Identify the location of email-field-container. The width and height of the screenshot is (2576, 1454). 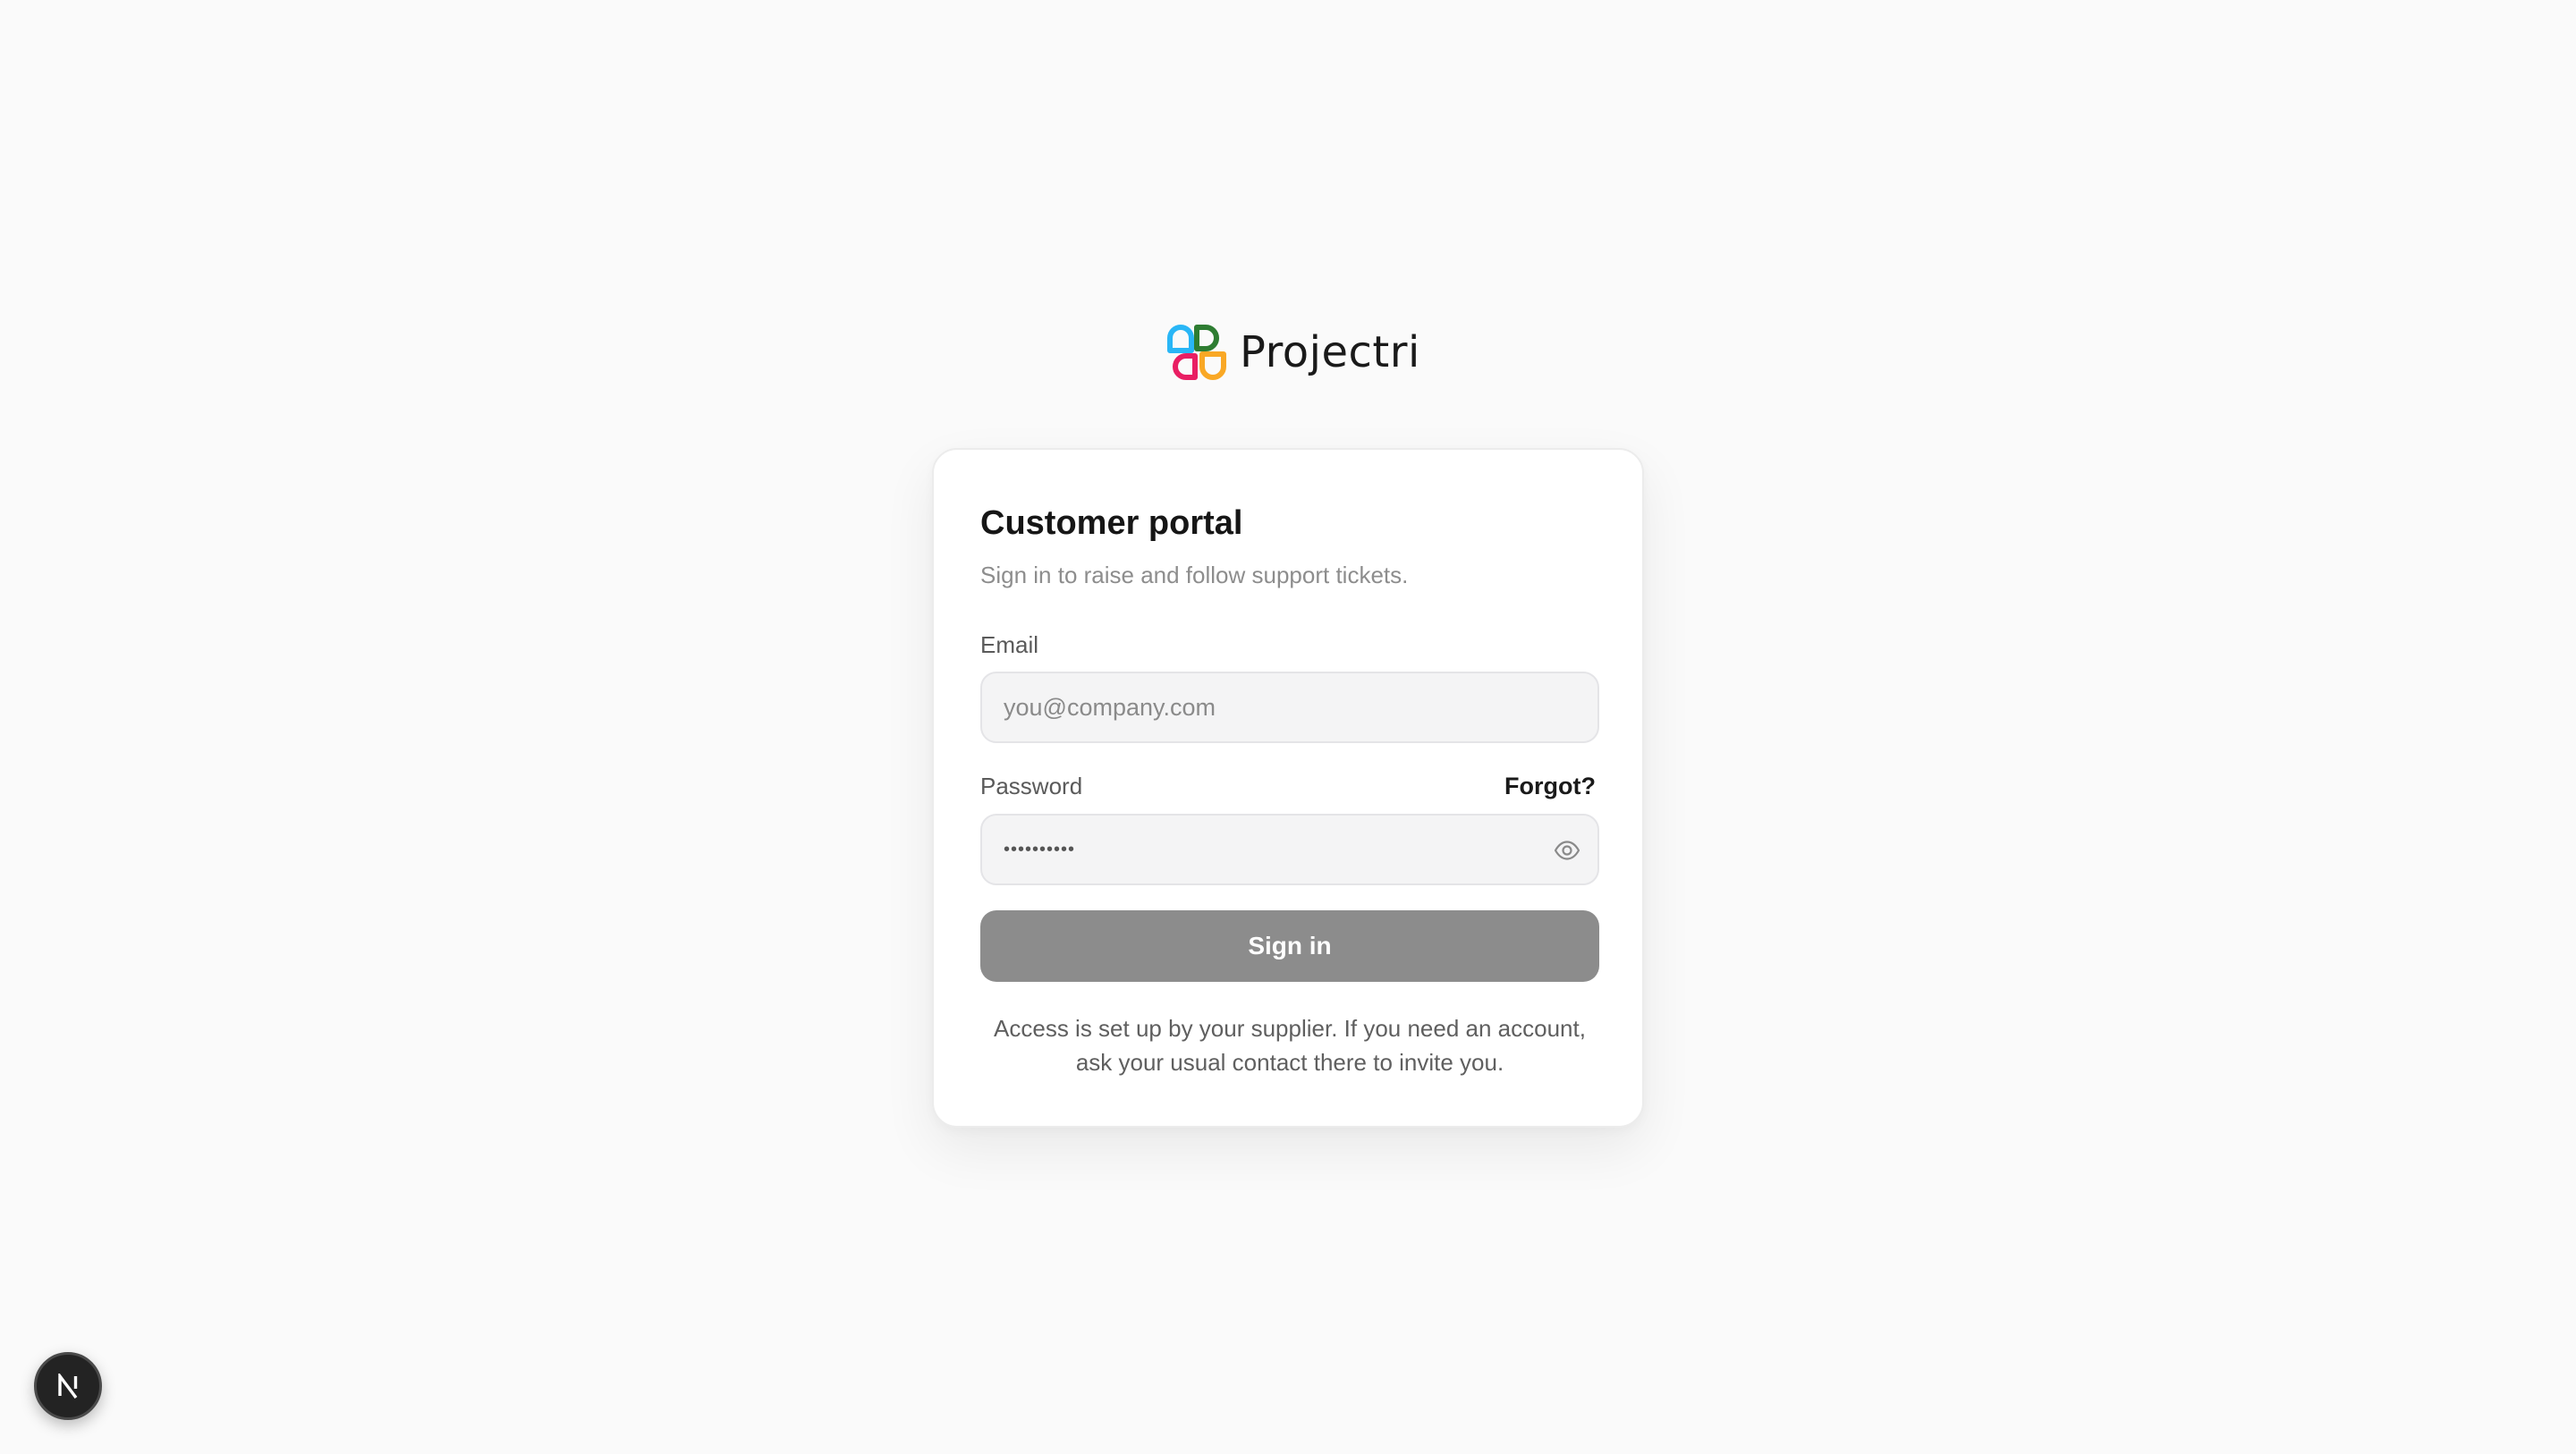
(1289, 707).